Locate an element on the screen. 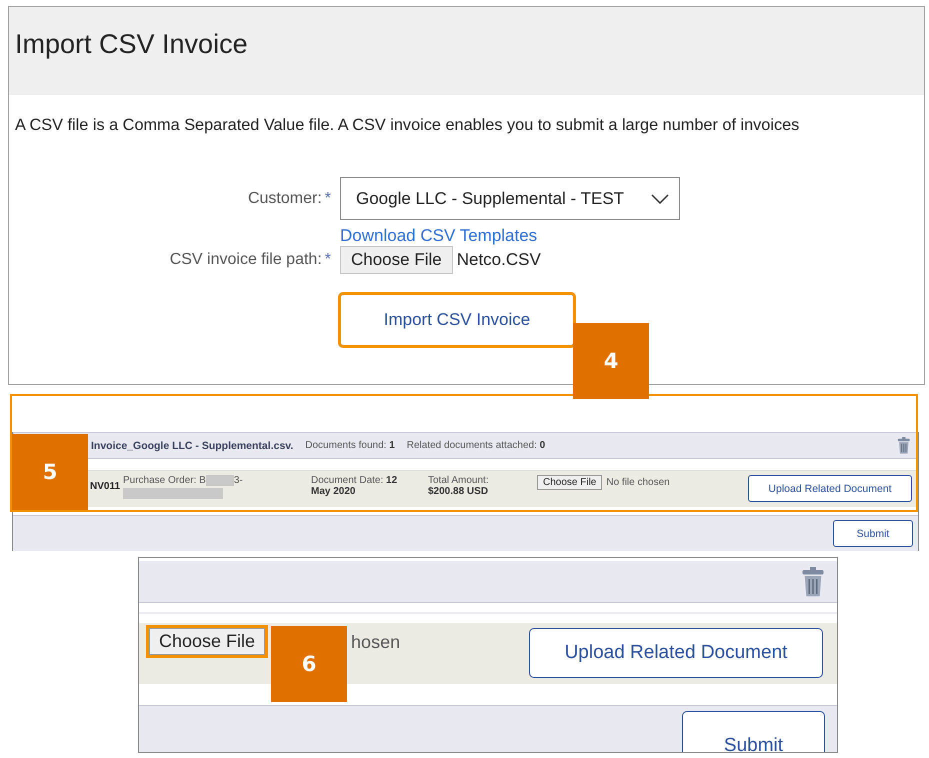 The image size is (929, 758). chevron-down-icon is located at coordinates (660, 199).